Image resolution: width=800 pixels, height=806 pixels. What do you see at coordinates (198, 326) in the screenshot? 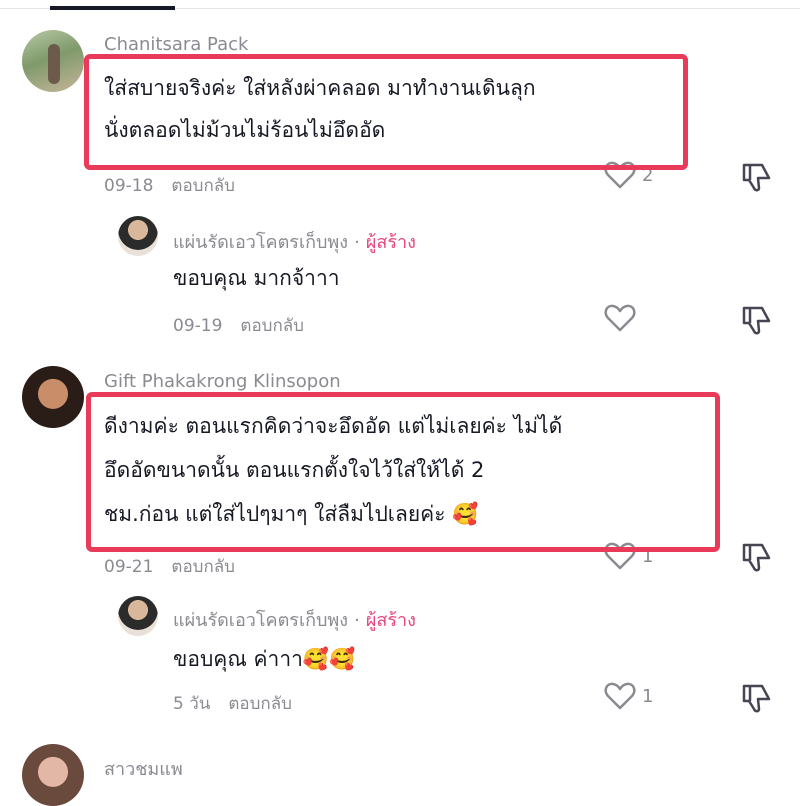
I see `reply-date: 09-19` at bounding box center [198, 326].